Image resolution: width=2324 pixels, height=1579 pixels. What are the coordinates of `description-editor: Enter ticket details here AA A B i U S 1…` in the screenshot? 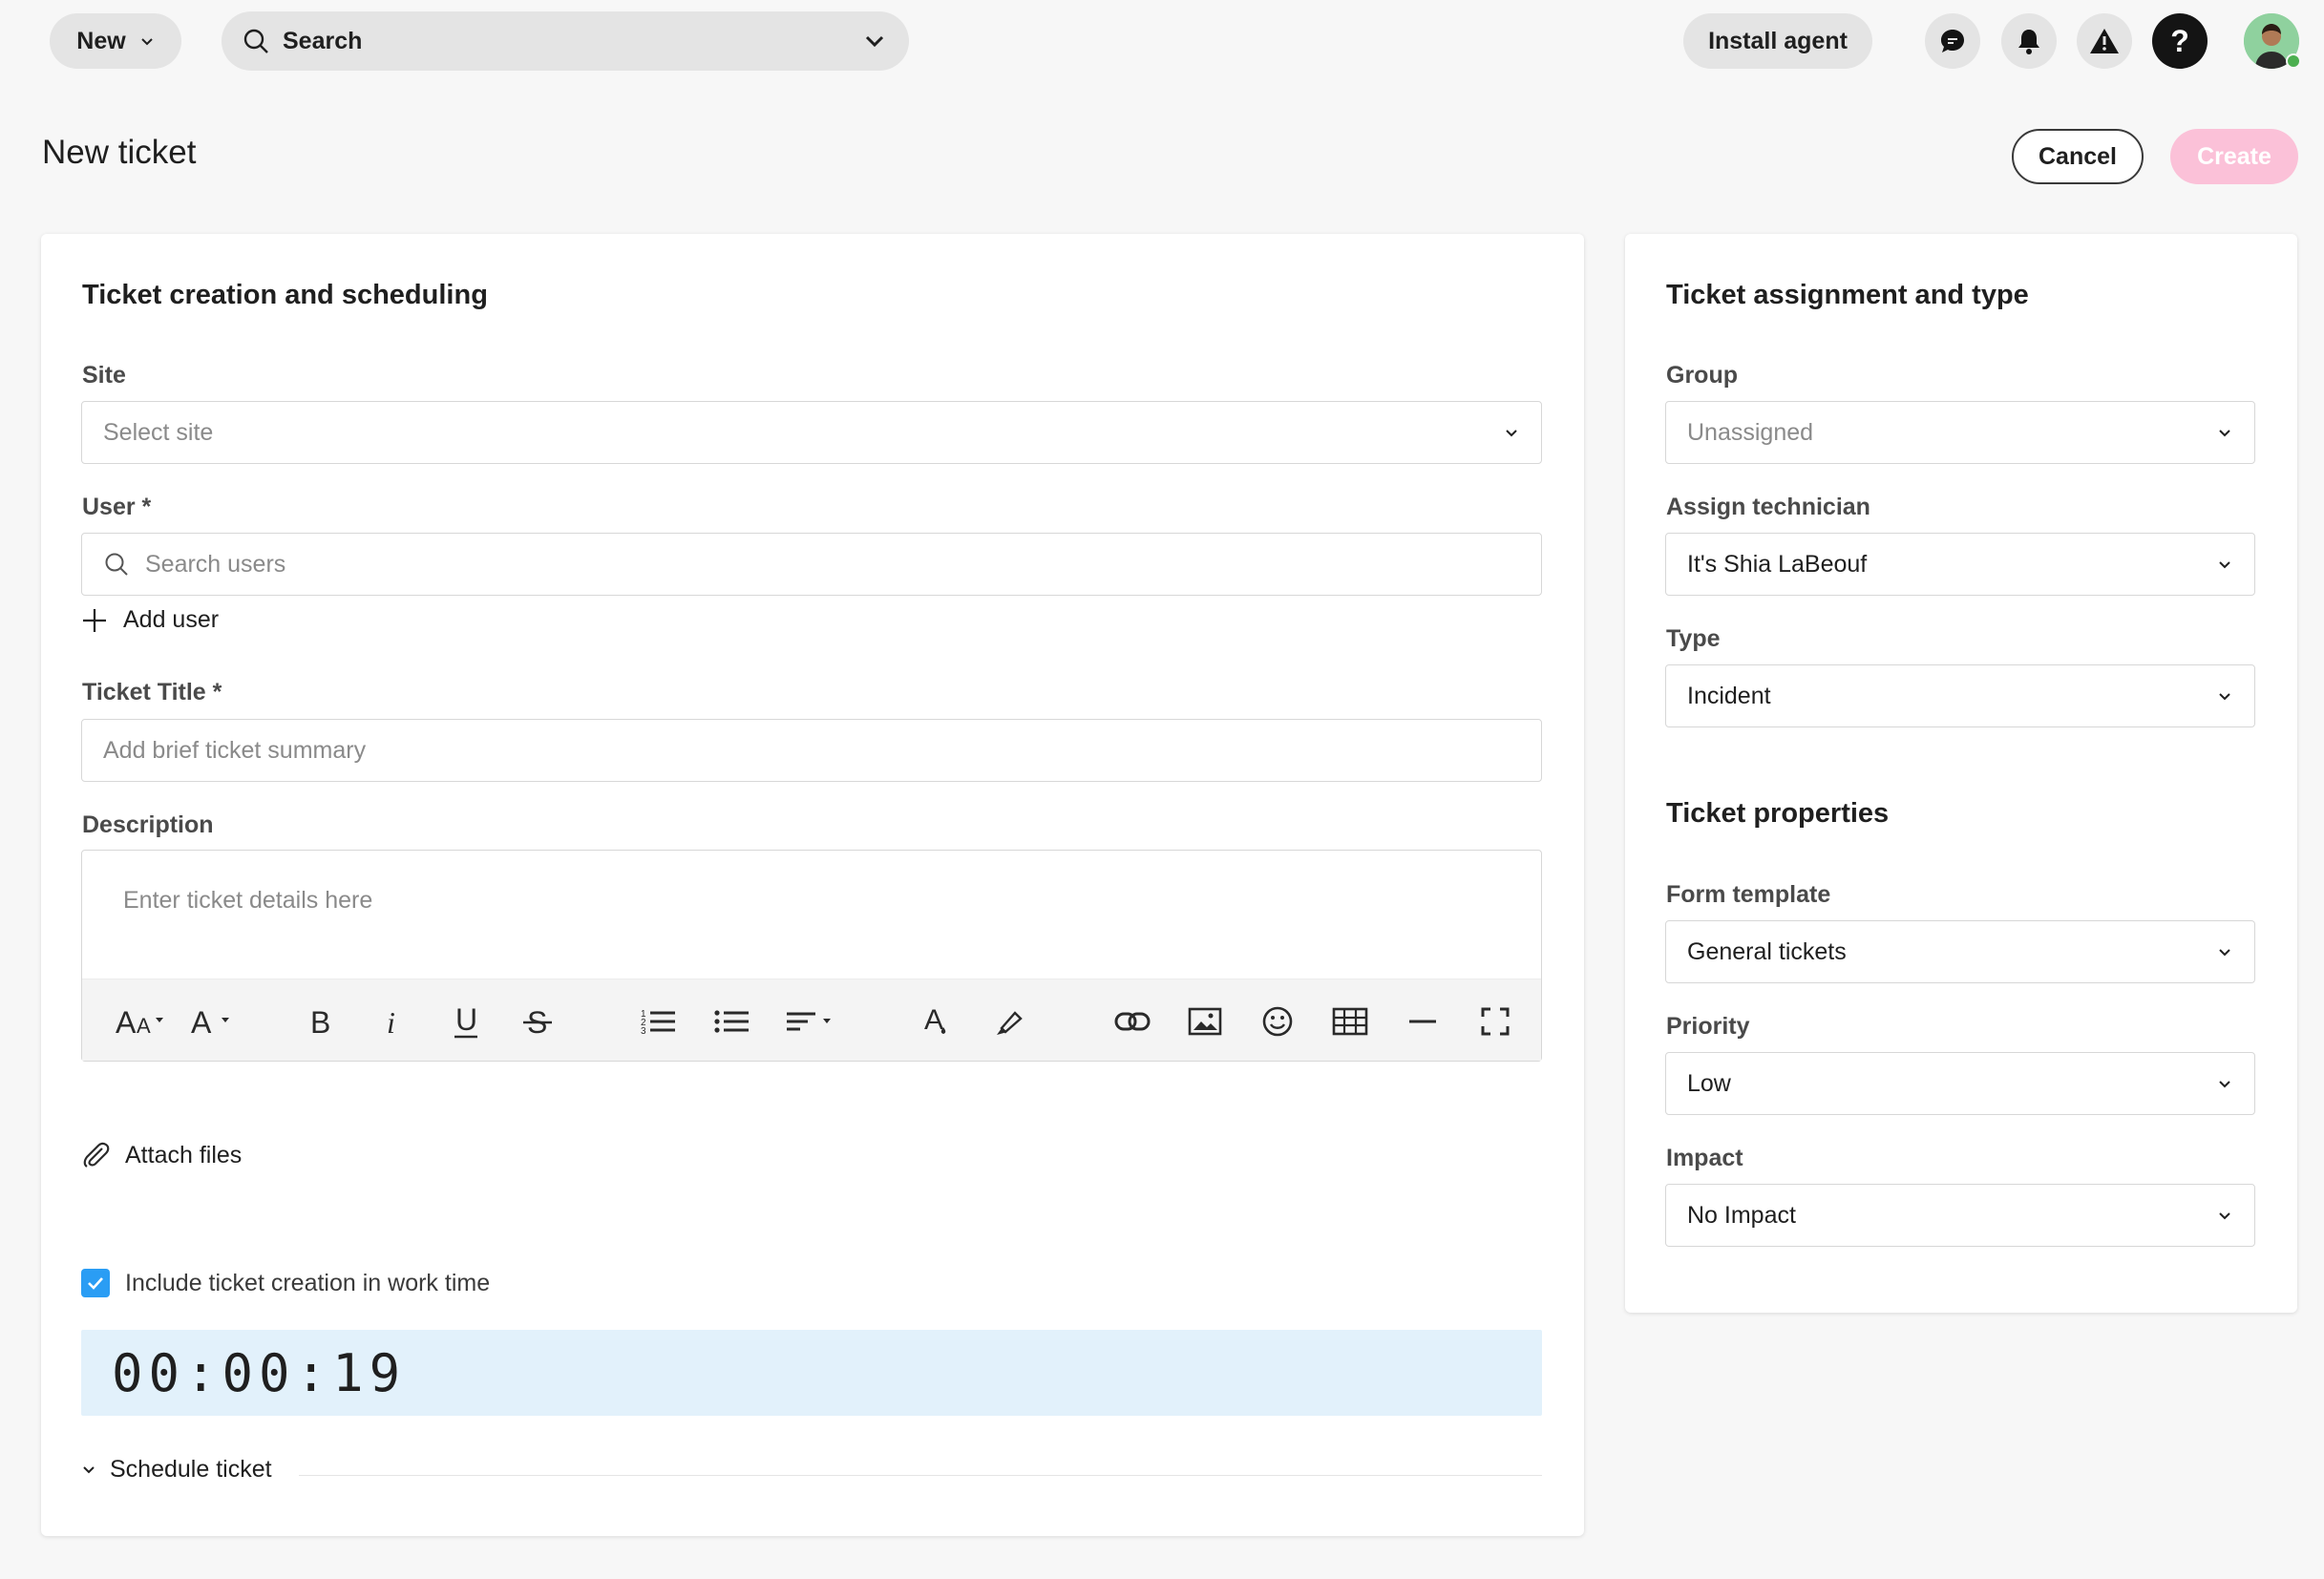 It's located at (811, 956).